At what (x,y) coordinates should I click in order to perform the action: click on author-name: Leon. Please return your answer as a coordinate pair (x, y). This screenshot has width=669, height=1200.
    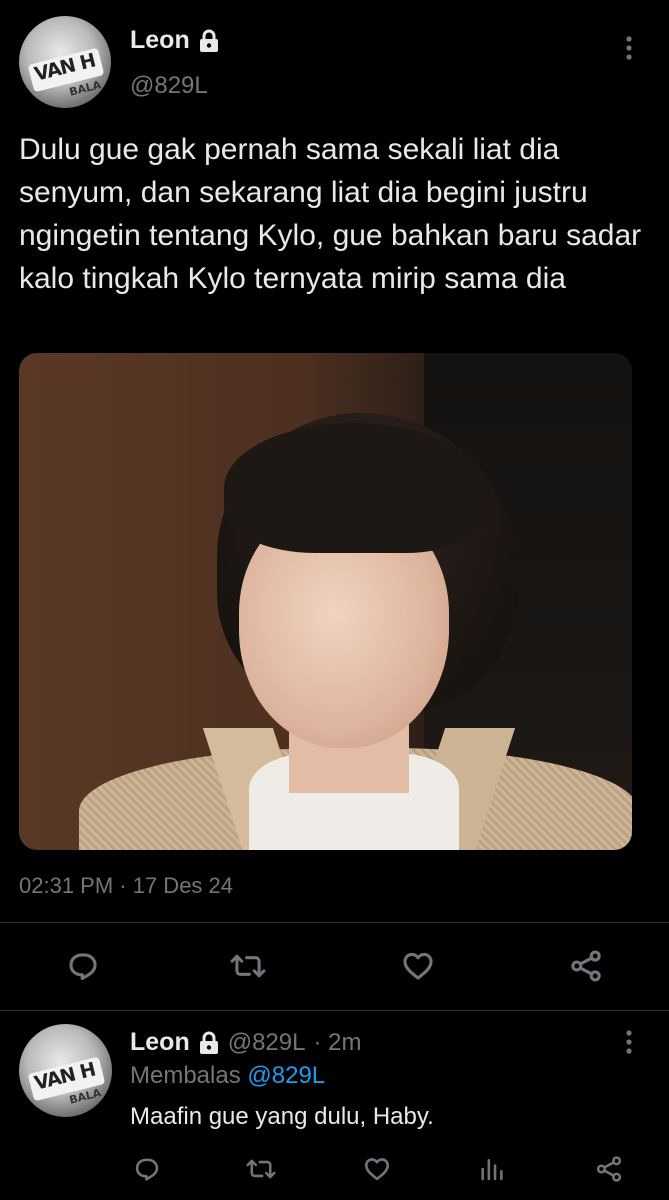
    Looking at the image, I should click on (160, 40).